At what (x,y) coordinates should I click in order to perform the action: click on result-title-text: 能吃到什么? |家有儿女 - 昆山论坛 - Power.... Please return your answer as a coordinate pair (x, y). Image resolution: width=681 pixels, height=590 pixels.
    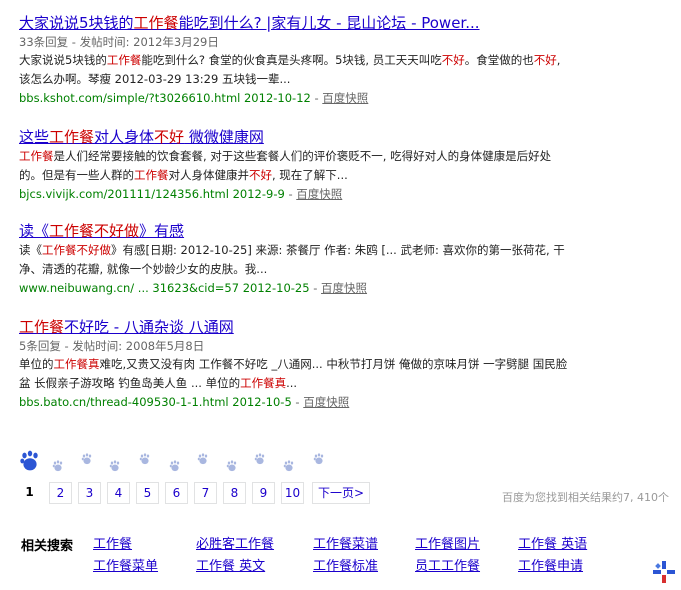
    Looking at the image, I should click on (329, 23).